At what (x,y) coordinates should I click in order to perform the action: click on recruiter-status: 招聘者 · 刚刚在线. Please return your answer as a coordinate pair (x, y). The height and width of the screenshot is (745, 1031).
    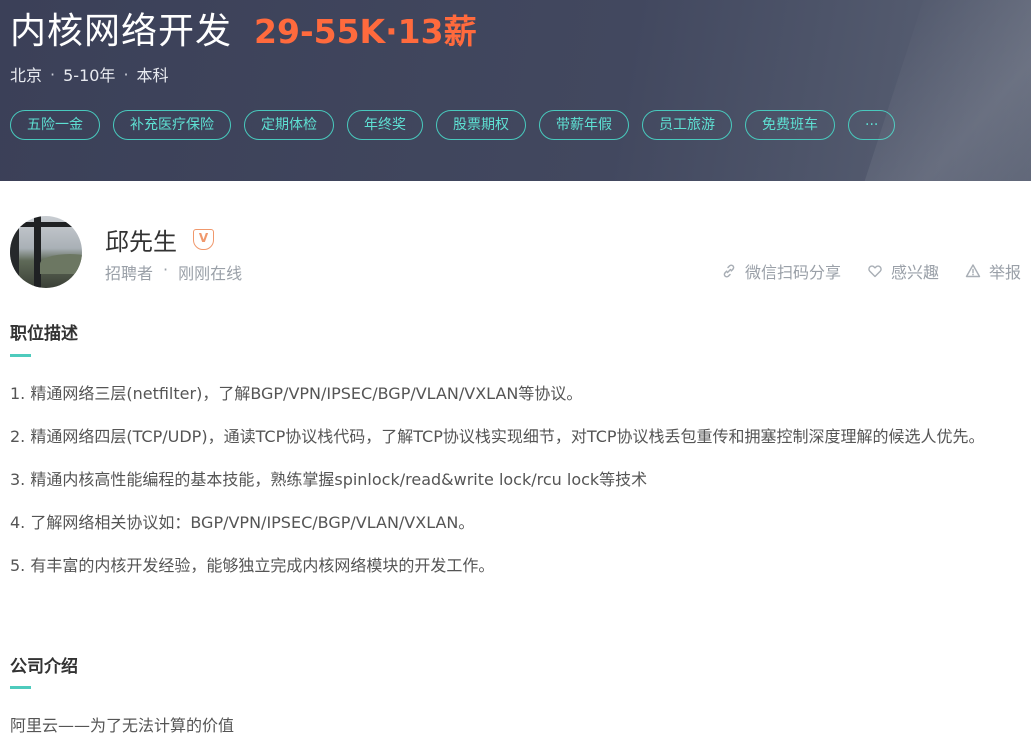
    Looking at the image, I should click on (173, 272).